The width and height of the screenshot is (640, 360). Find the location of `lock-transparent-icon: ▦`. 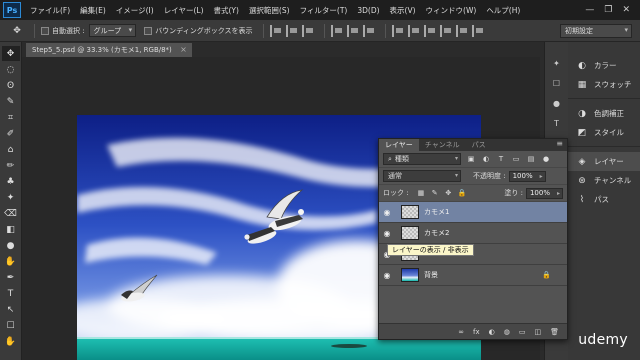

lock-transparent-icon: ▦ is located at coordinates (421, 193).